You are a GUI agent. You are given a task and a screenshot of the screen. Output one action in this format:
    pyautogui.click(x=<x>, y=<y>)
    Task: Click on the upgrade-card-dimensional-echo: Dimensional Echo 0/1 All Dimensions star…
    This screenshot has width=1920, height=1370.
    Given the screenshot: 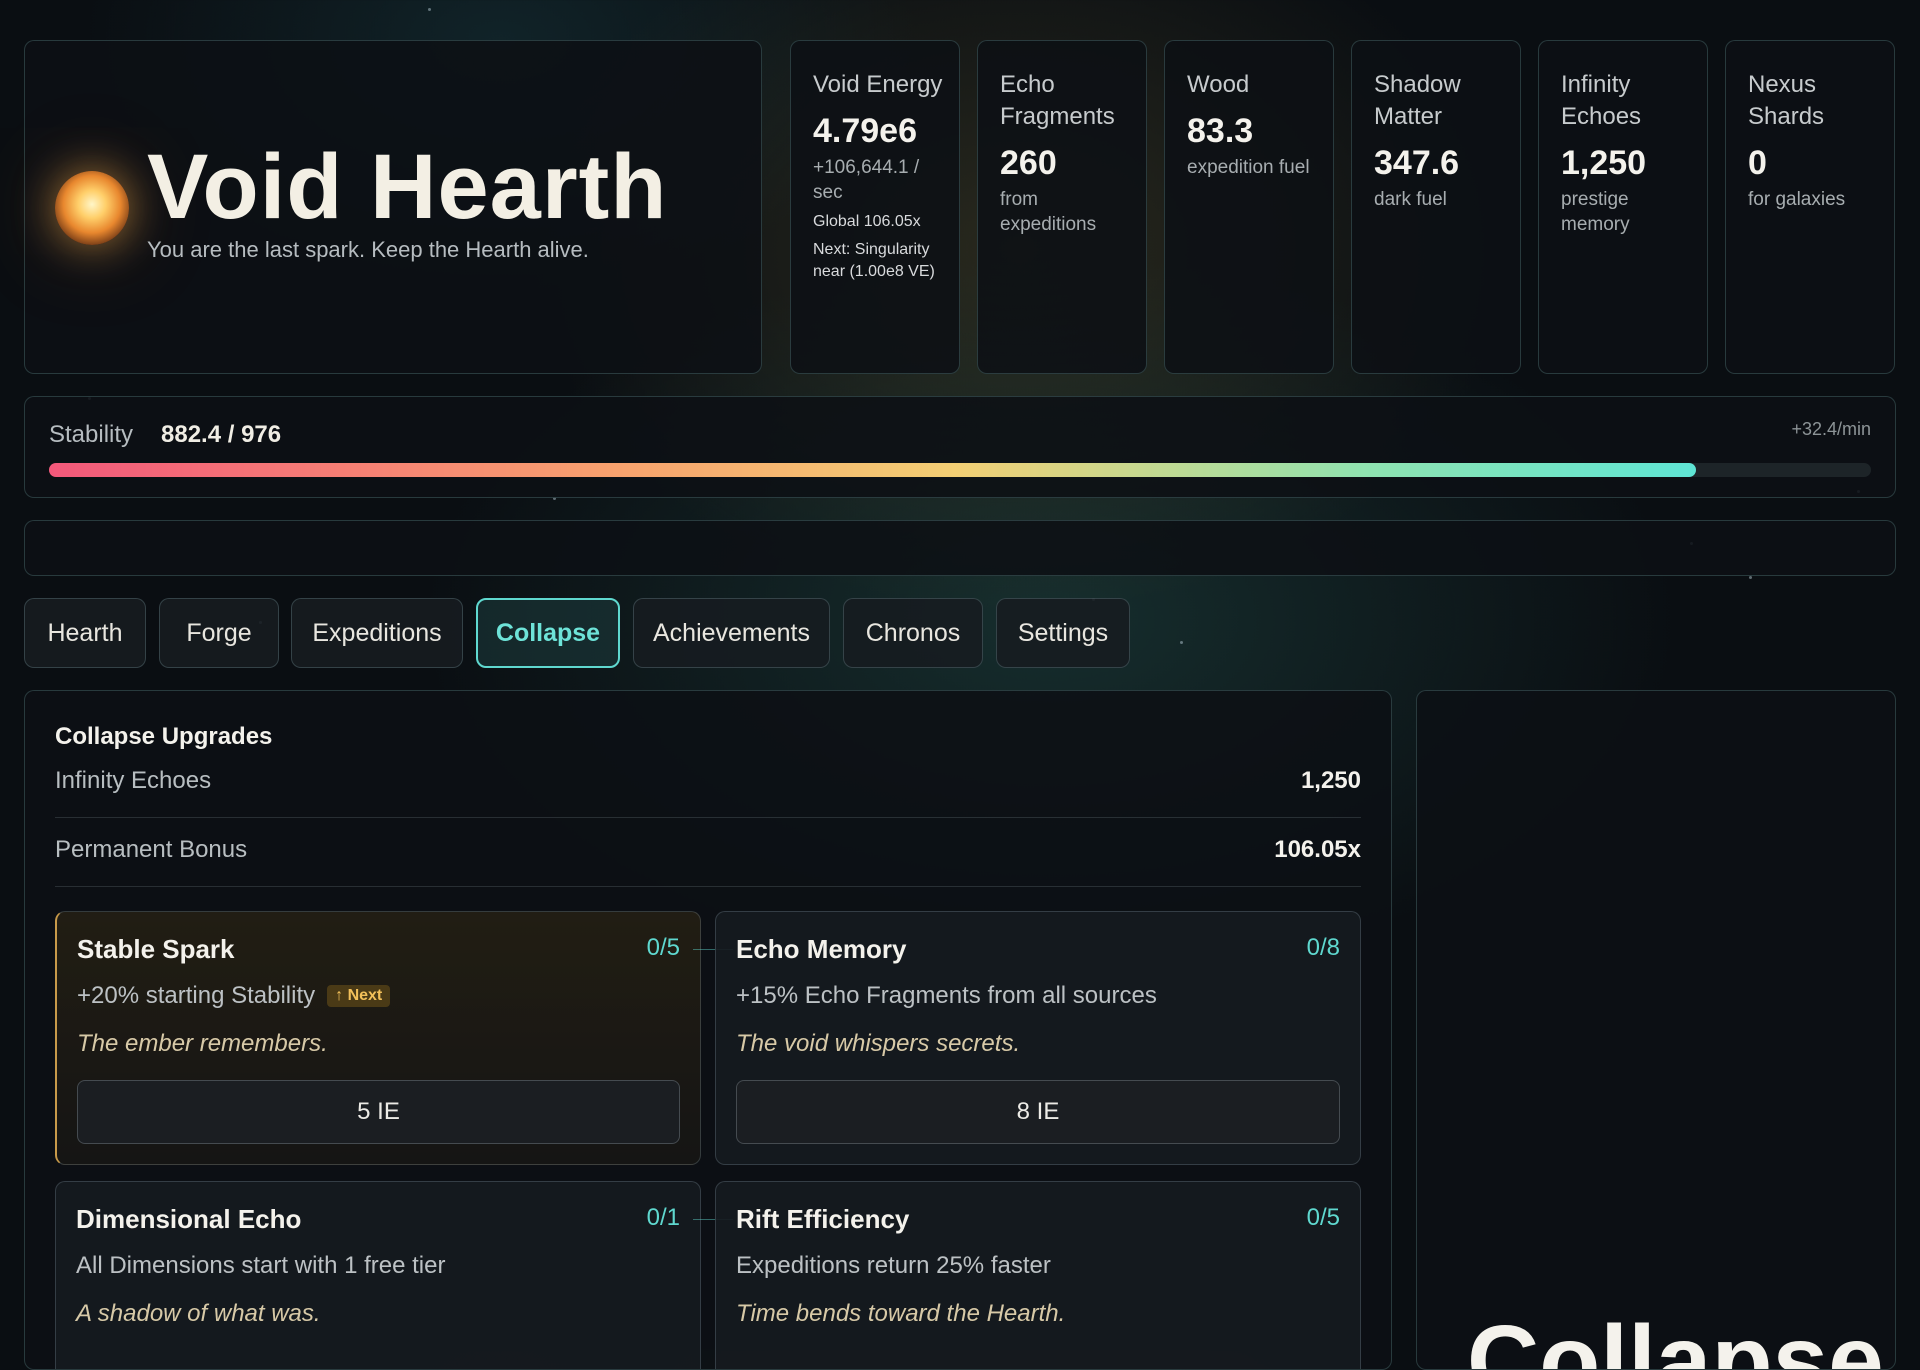 What is the action you would take?
    pyautogui.click(x=378, y=1275)
    